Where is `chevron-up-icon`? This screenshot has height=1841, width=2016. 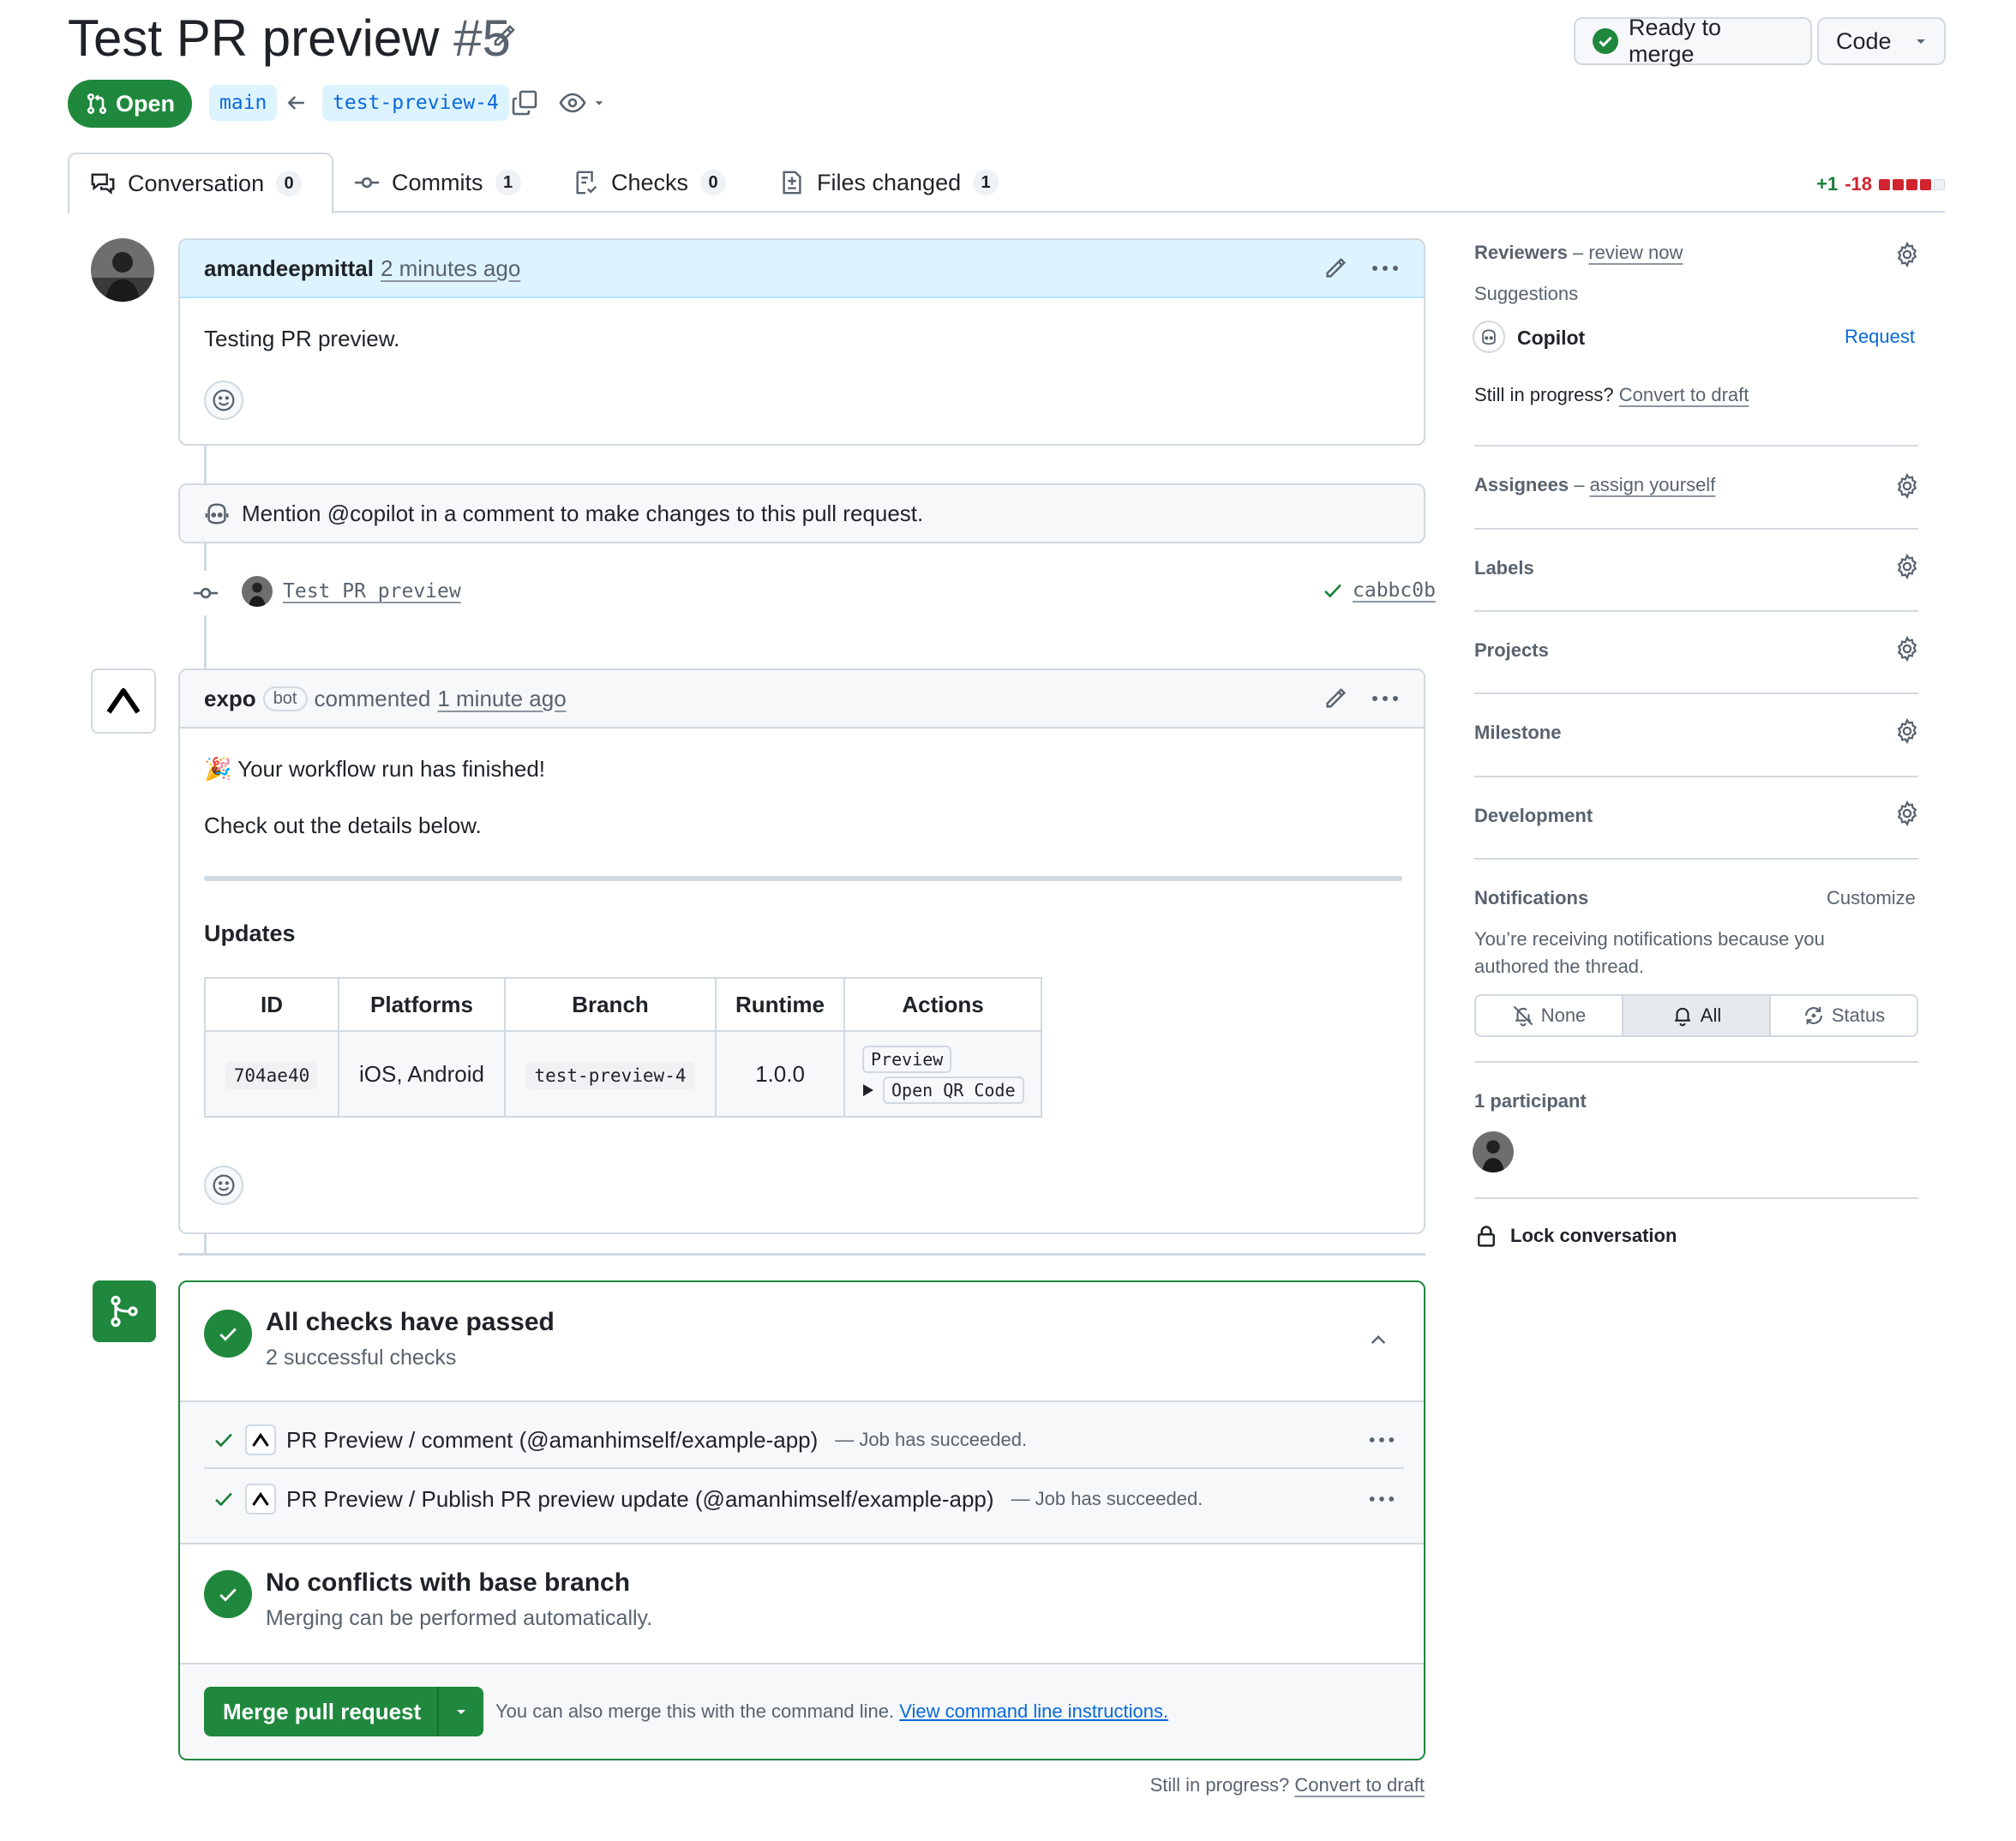
chevron-up-icon is located at coordinates (1378, 1339).